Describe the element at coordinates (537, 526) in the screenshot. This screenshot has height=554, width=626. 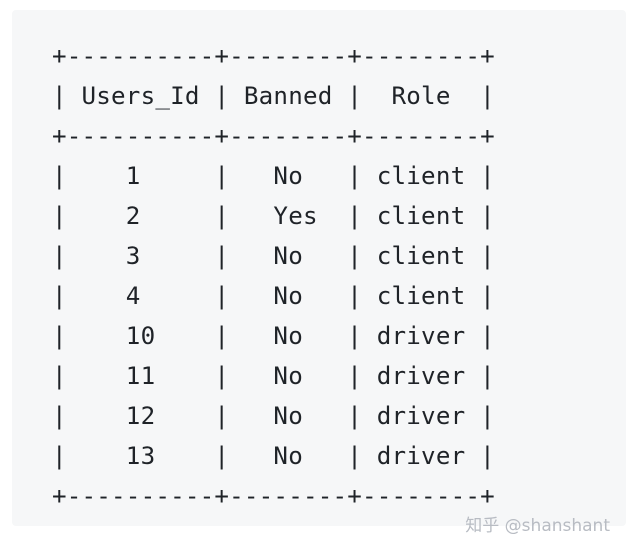
I see `watermark: 知乎 @shanshant` at that location.